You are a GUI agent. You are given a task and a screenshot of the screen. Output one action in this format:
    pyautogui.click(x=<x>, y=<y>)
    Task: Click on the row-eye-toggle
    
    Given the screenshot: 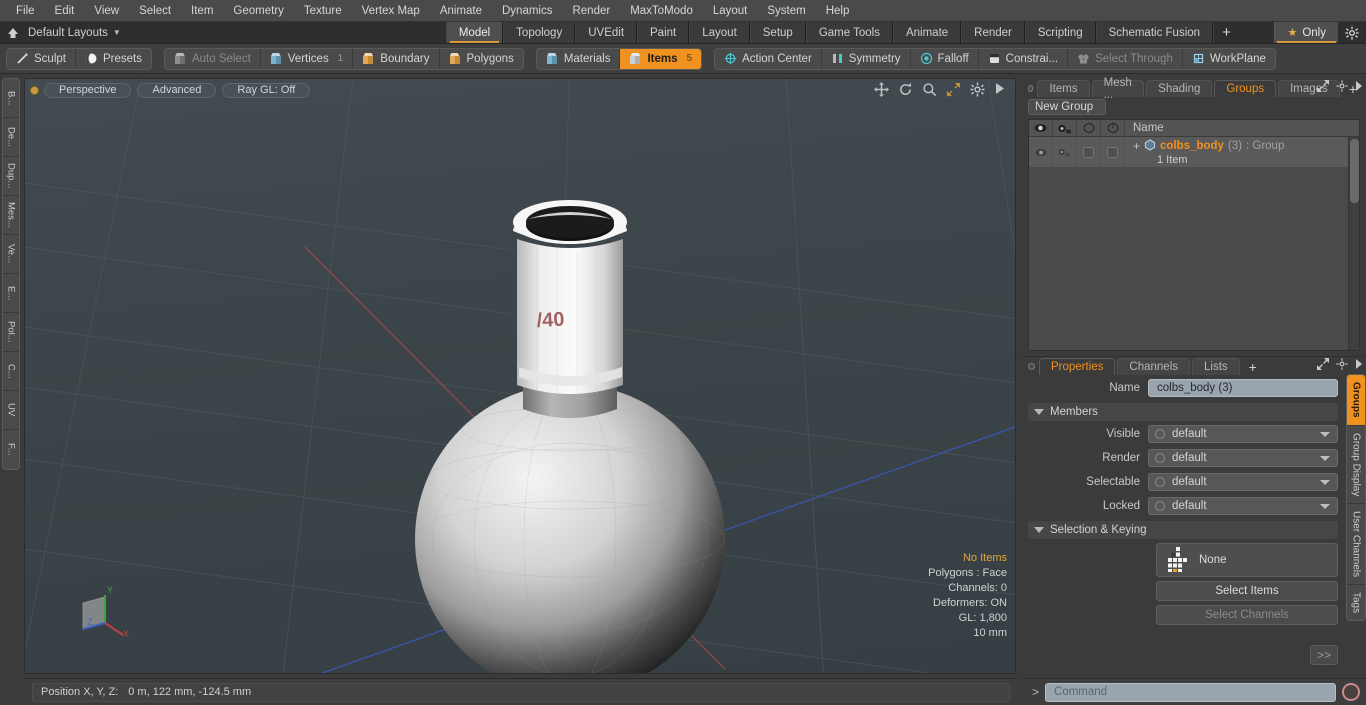 What is the action you would take?
    pyautogui.click(x=1041, y=152)
    